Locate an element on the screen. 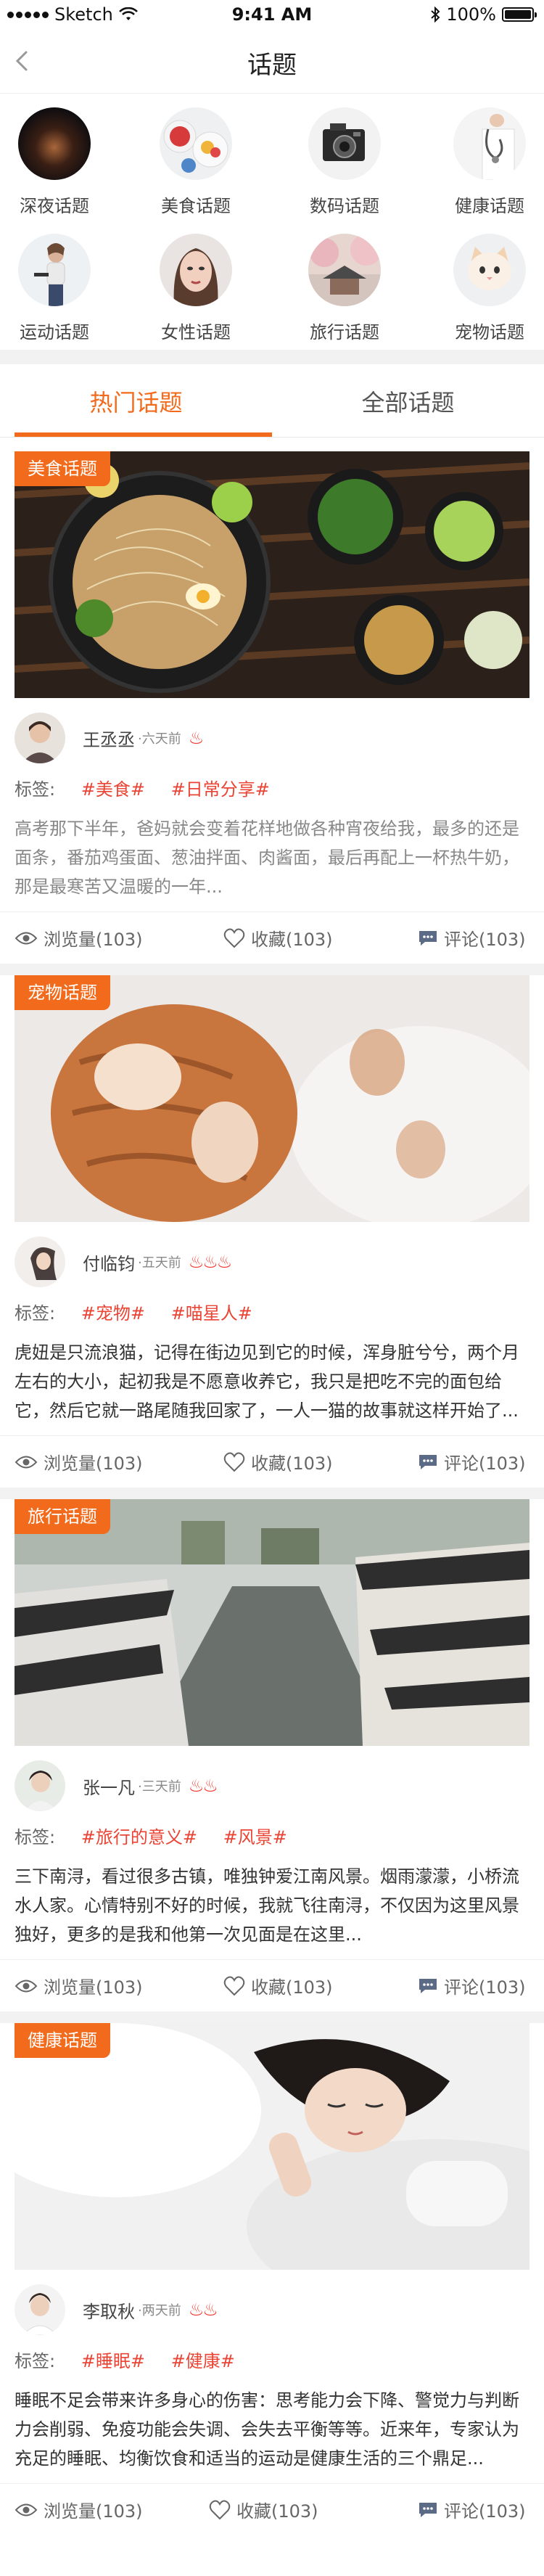 This screenshot has height=2576, width=544. category-label: 深夜话题 is located at coordinates (55, 206).